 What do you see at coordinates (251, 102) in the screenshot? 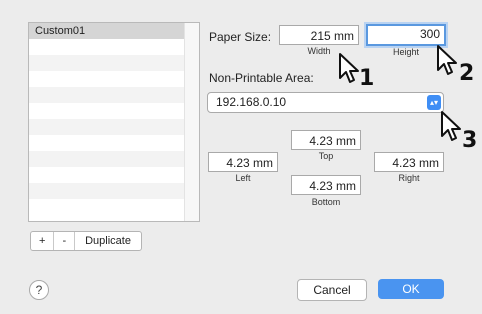
I see `non-printable-select-value: 192.168.0.10` at bounding box center [251, 102].